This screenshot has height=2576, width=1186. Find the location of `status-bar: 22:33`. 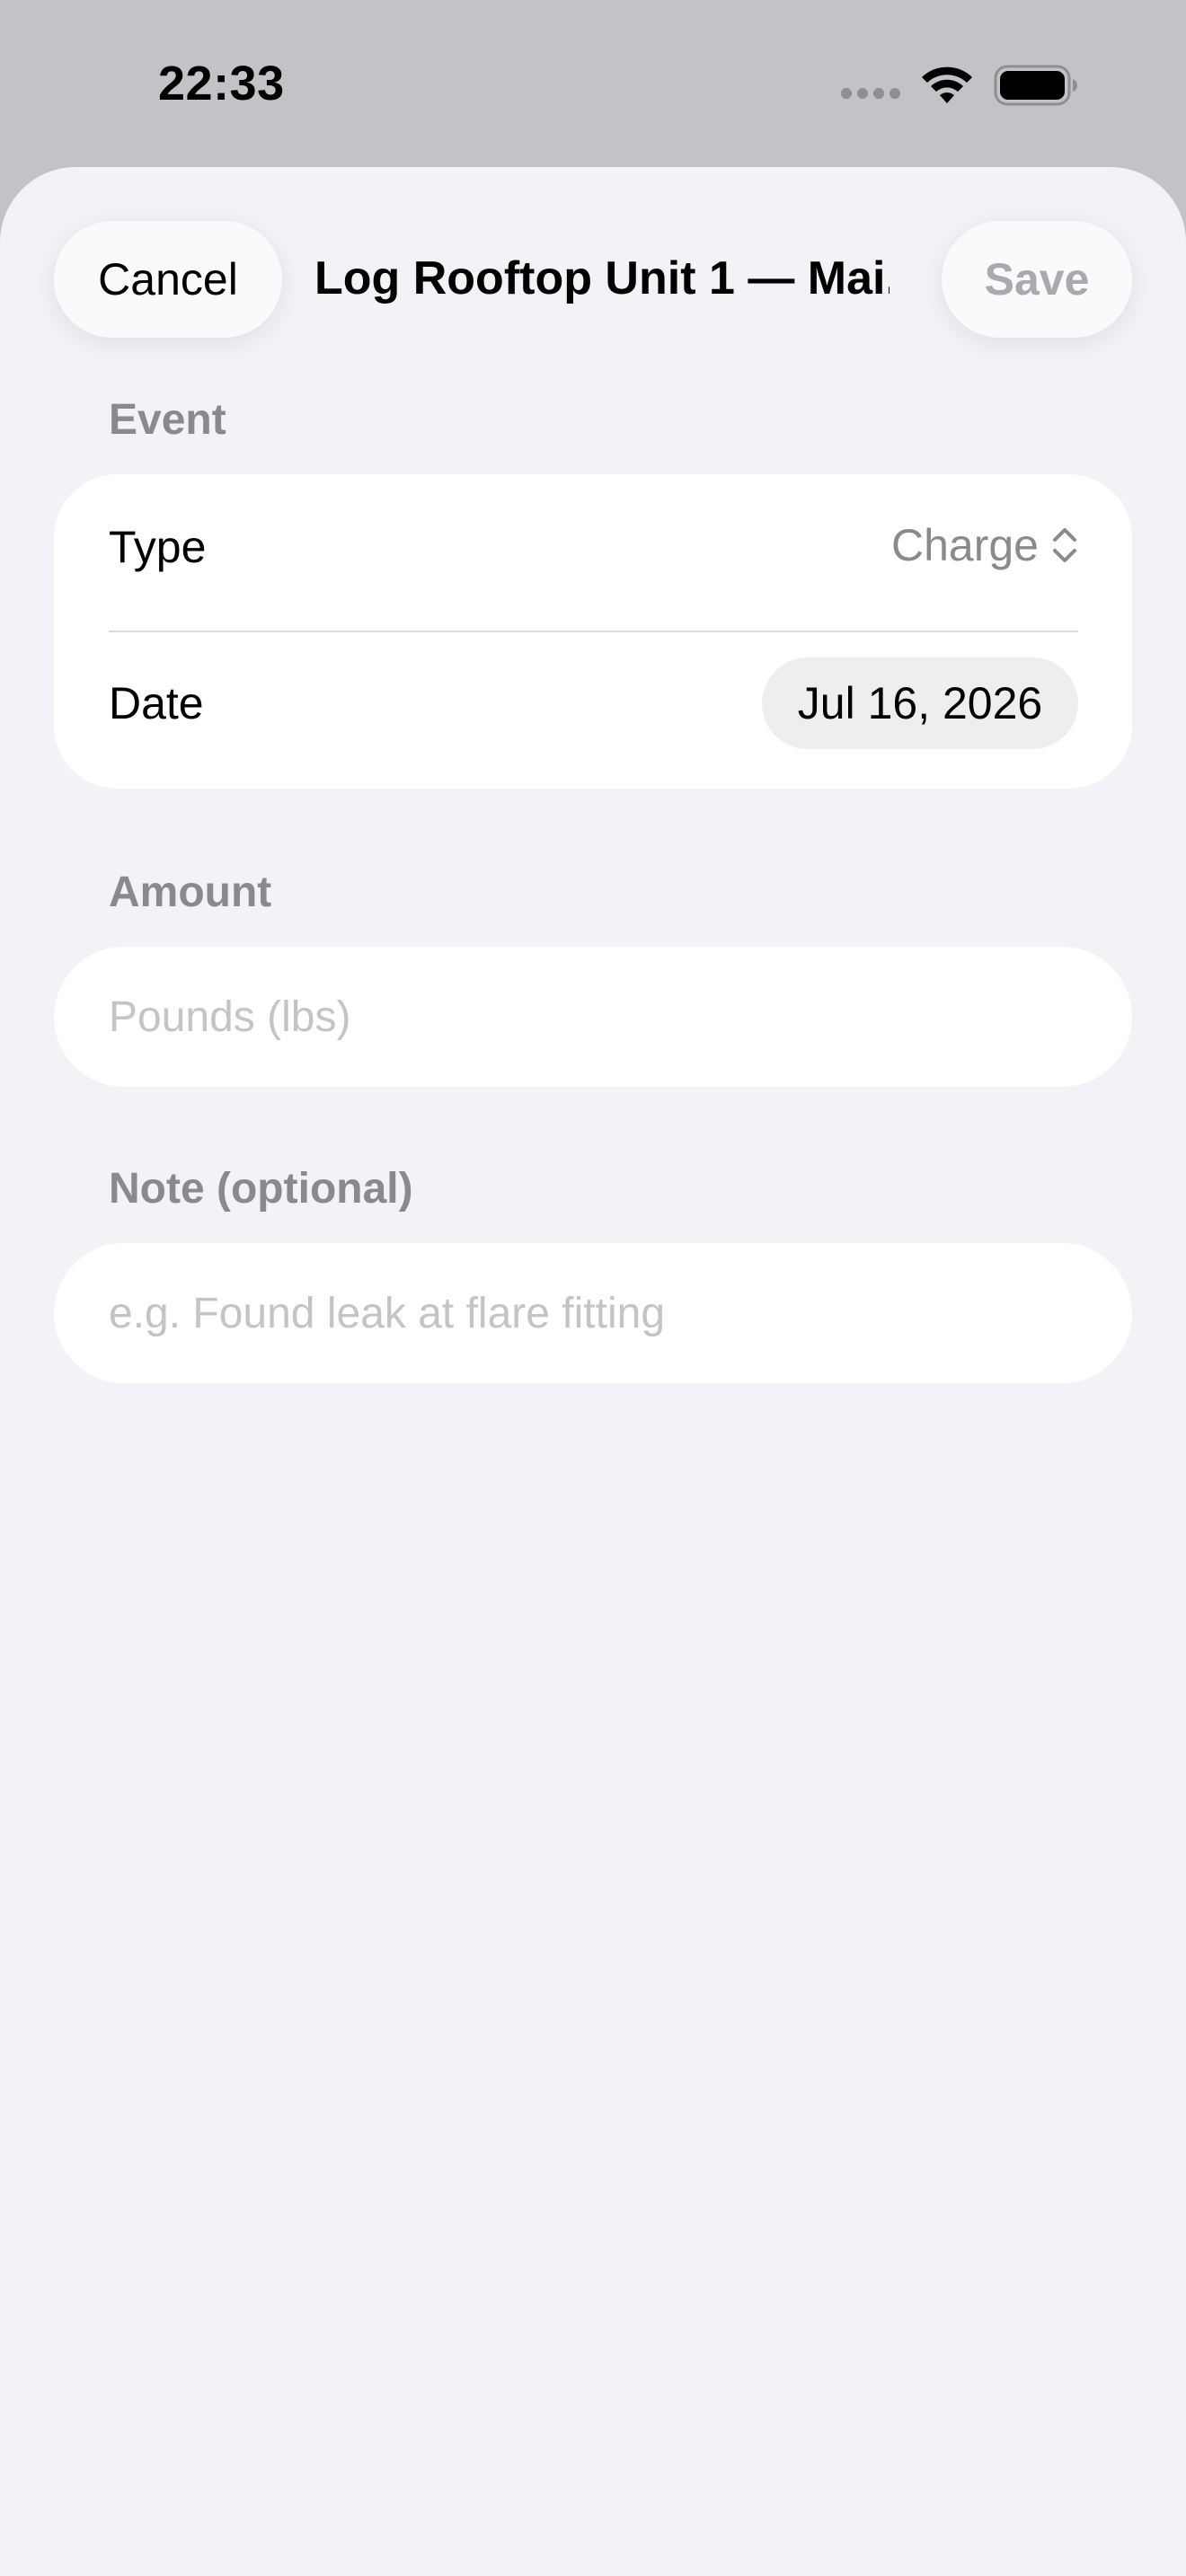

status-bar: 22:33 is located at coordinates (593, 83).